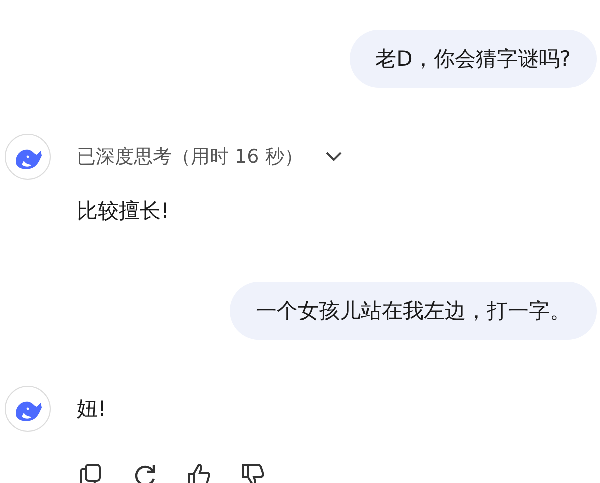 The image size is (600, 483). I want to click on thumbs-down-icon, so click(253, 472).